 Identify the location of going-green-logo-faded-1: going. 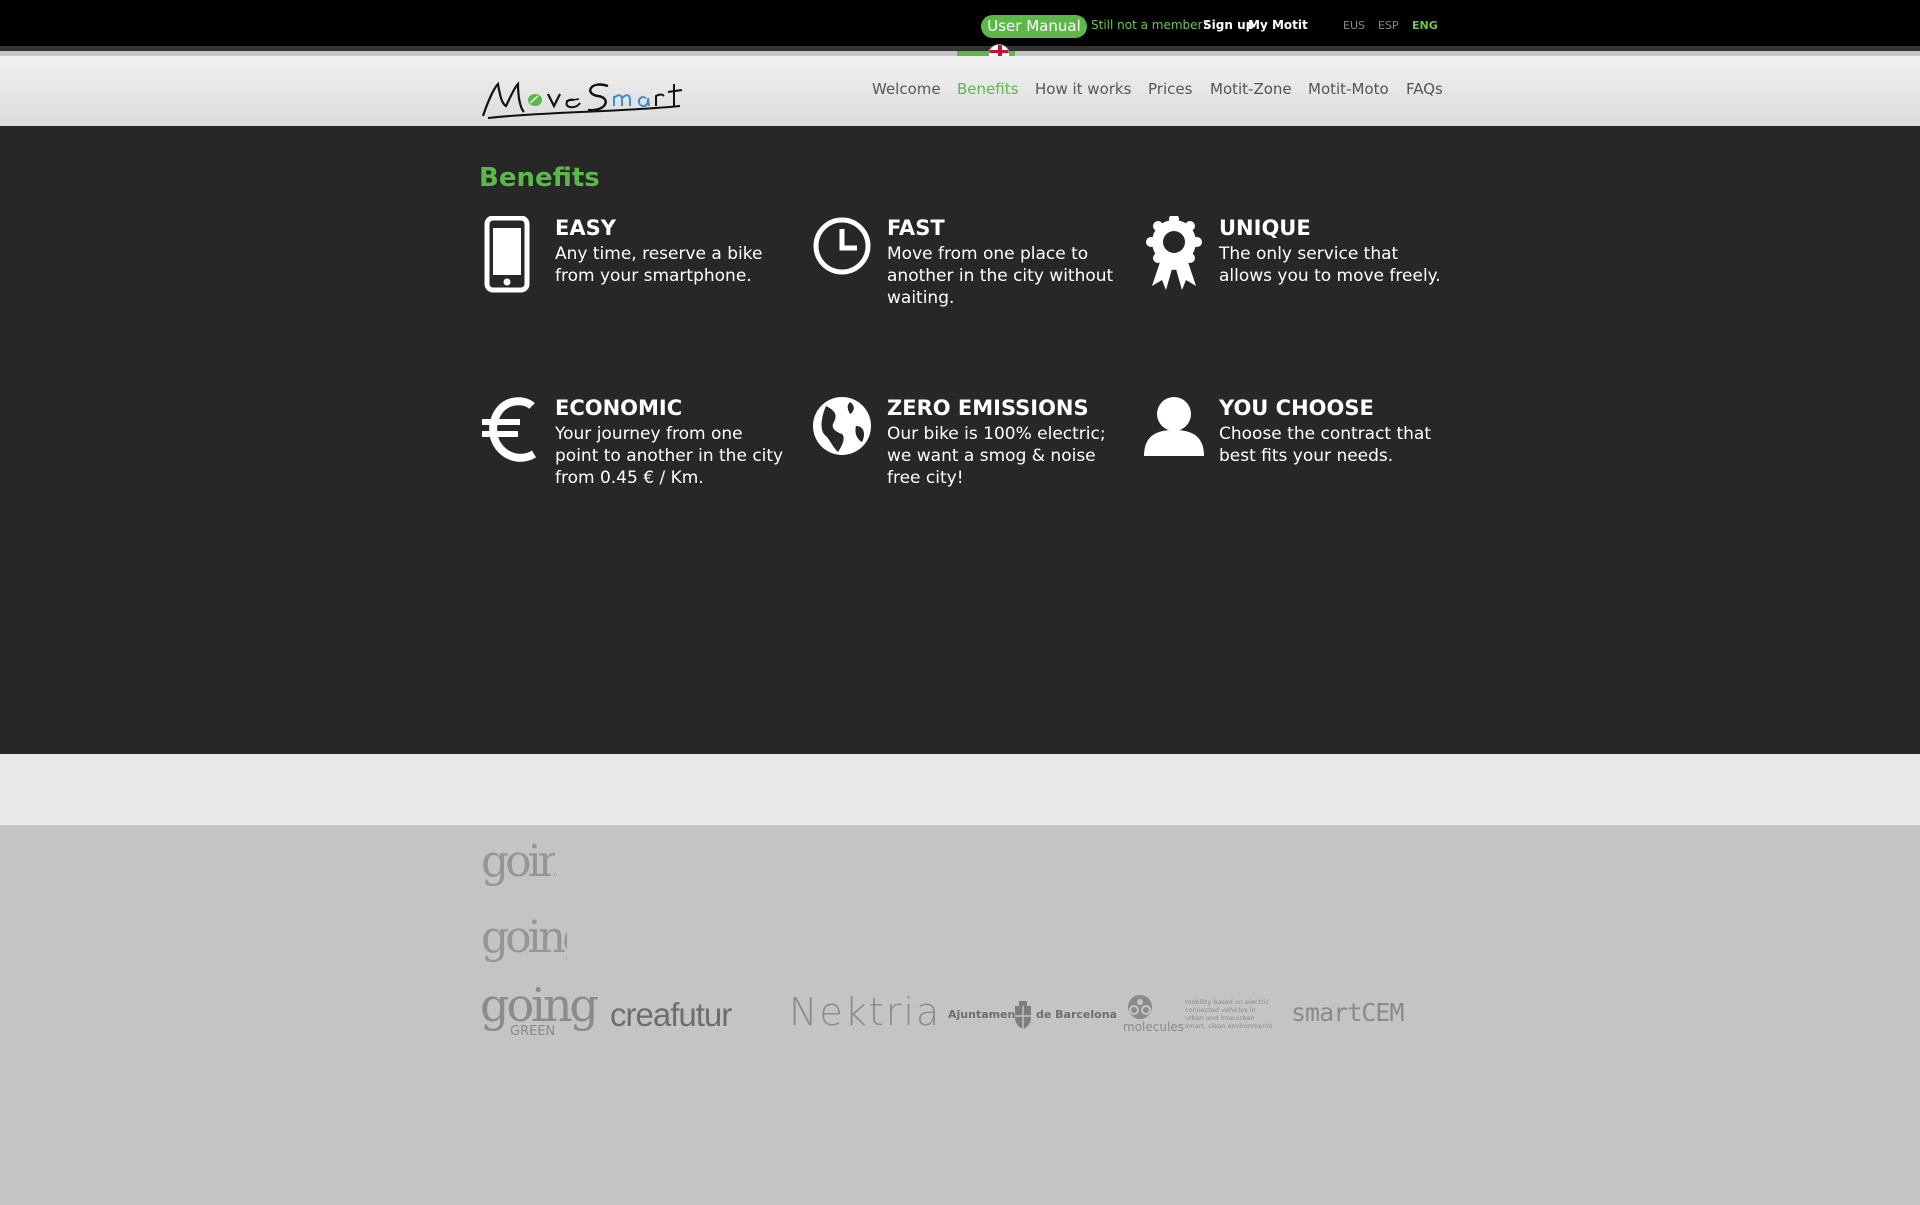
(518, 862).